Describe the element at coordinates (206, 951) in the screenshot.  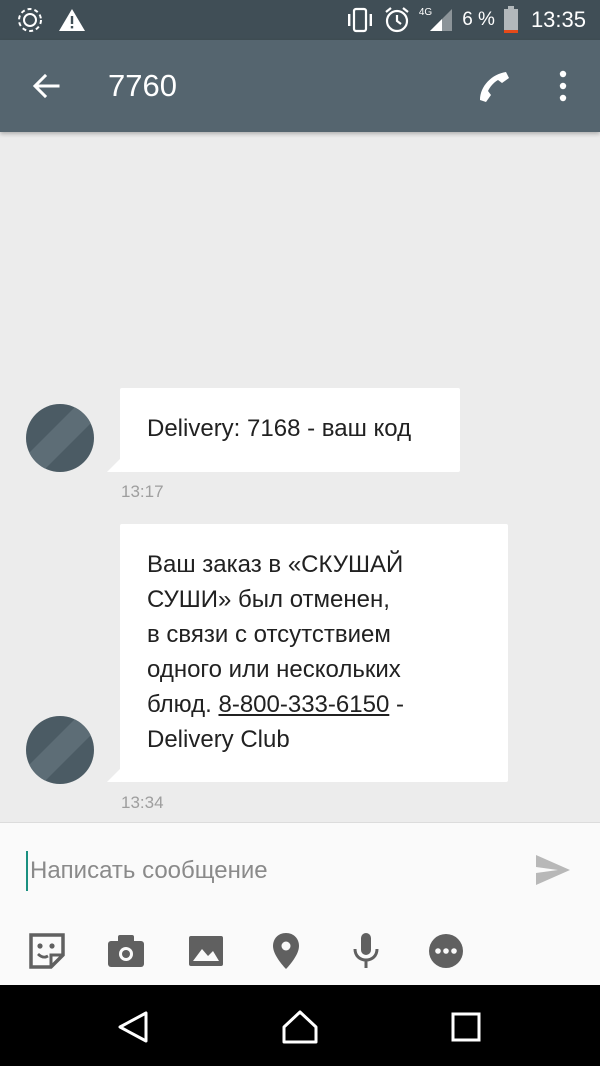
I see `image-icon` at that location.